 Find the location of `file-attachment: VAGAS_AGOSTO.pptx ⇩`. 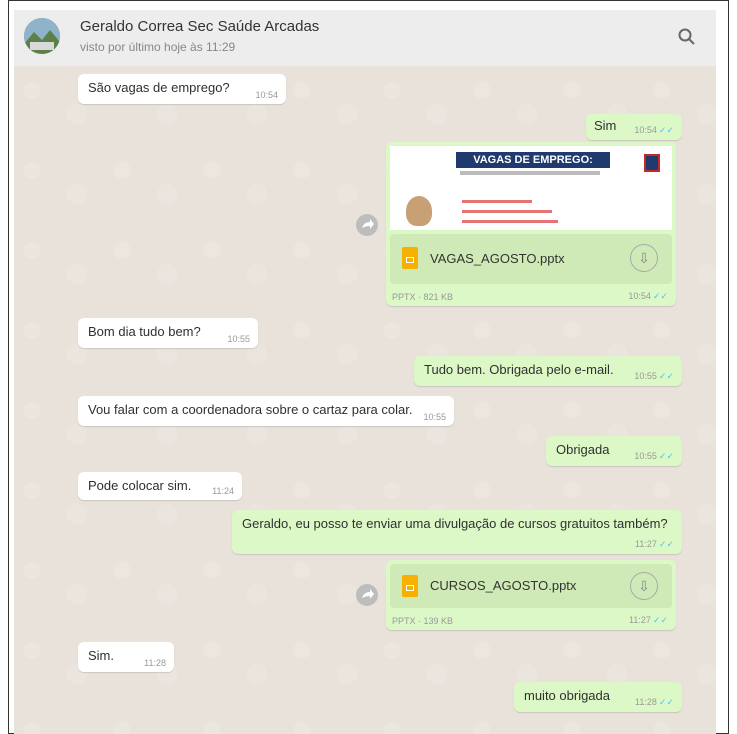

file-attachment: VAGAS_AGOSTO.pptx ⇩ is located at coordinates (531, 259).